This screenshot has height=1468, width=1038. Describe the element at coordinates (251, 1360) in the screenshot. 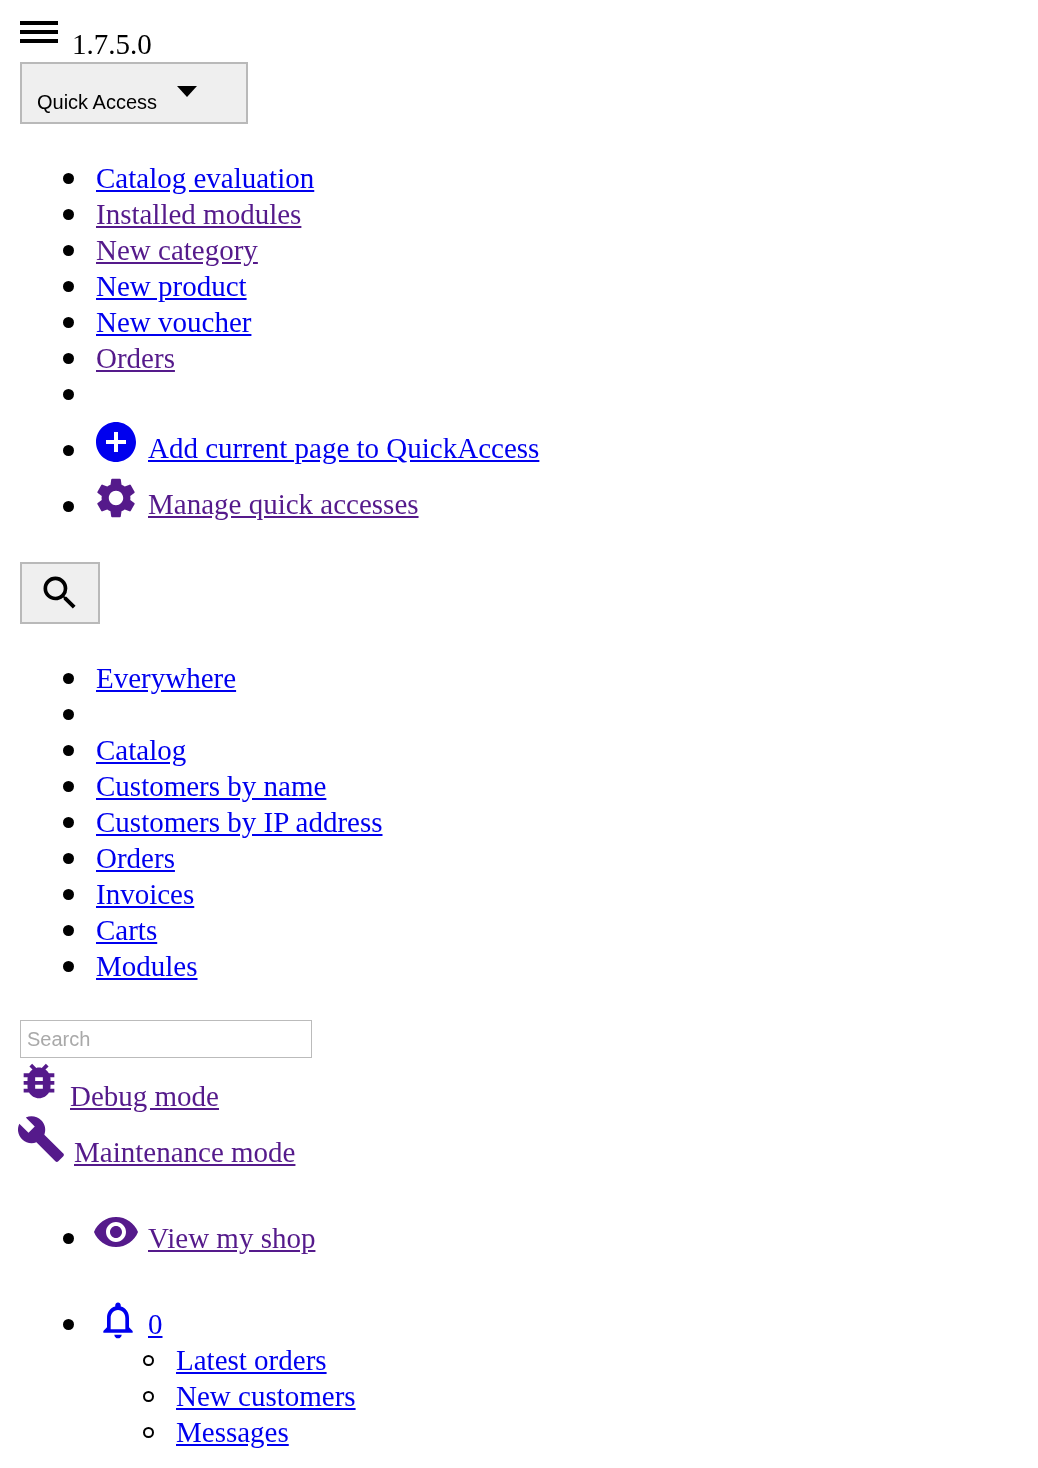

I see `notification-link: Latest orders` at that location.